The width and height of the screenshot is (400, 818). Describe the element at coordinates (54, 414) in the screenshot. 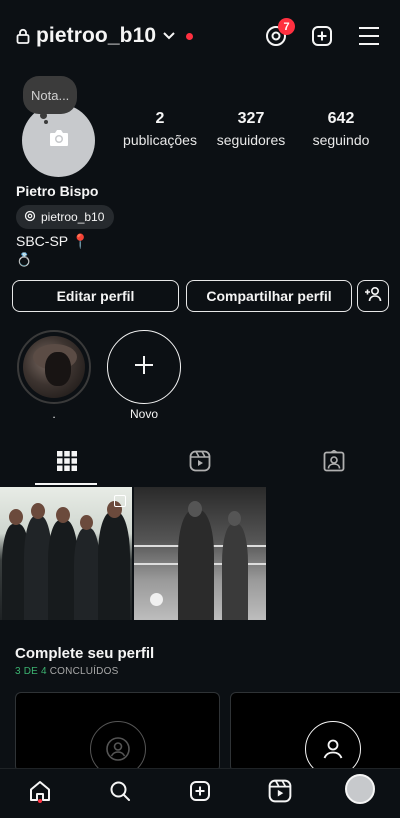

I see `highlight-label: .` at that location.